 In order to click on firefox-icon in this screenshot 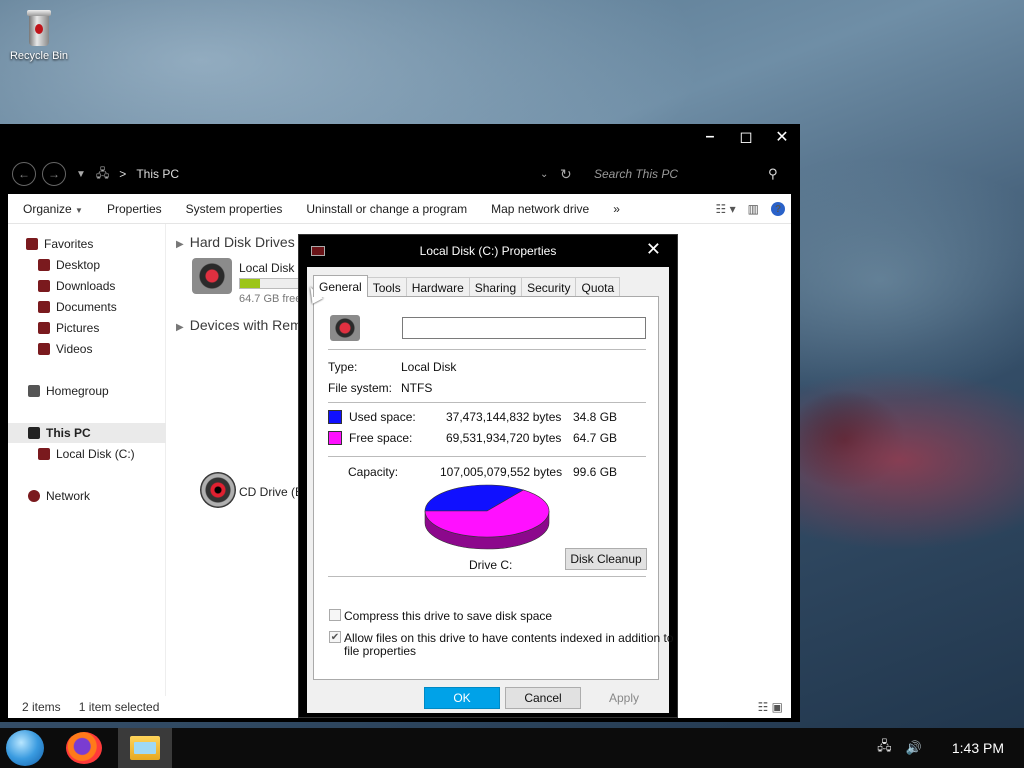, I will do `click(84, 748)`.